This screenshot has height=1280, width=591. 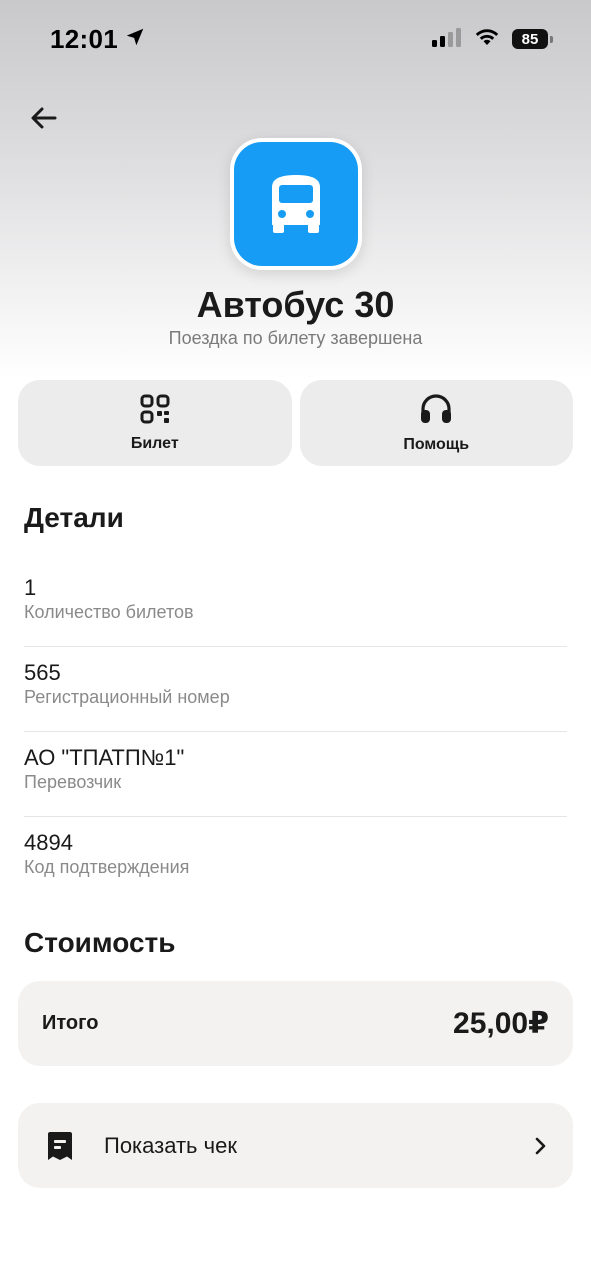 What do you see at coordinates (436, 411) in the screenshot?
I see `headset-icon` at bounding box center [436, 411].